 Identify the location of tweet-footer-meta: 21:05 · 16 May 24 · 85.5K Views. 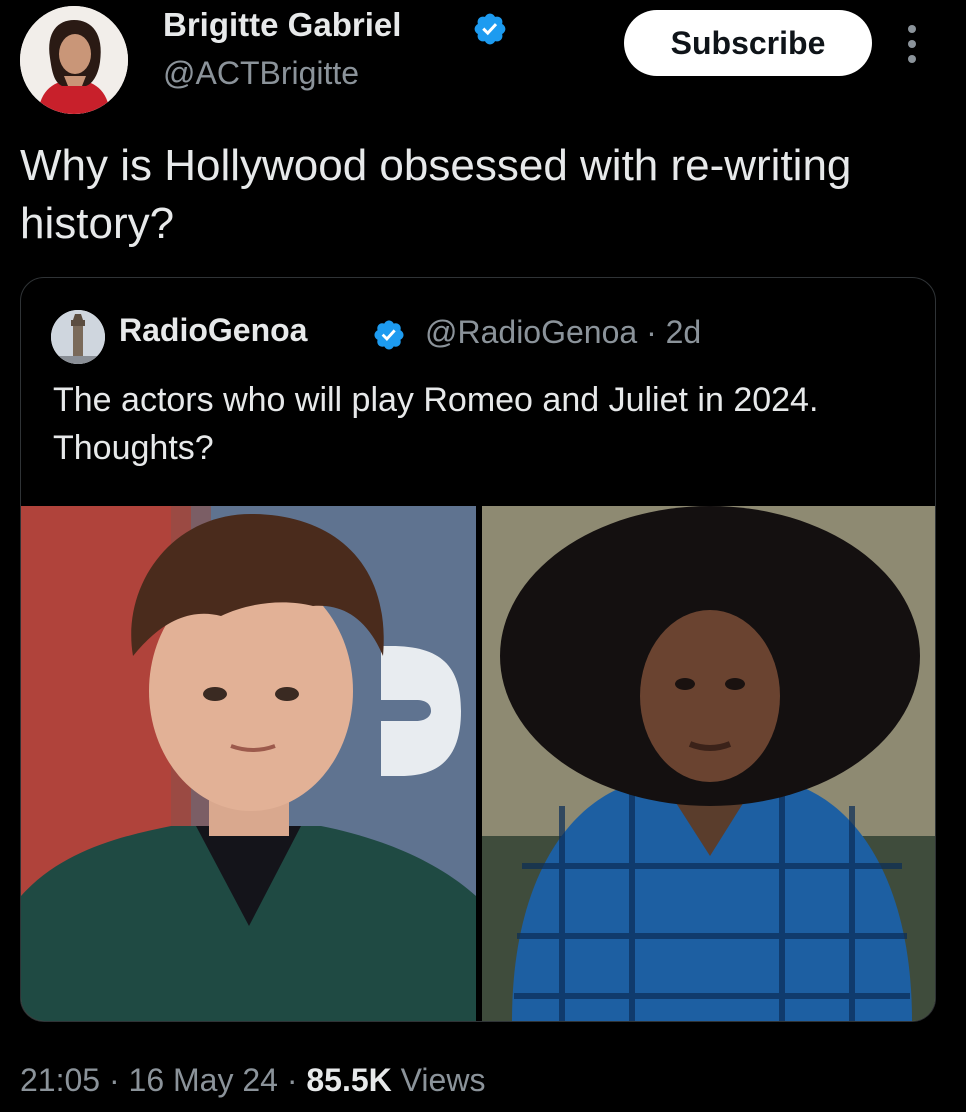
(252, 1080).